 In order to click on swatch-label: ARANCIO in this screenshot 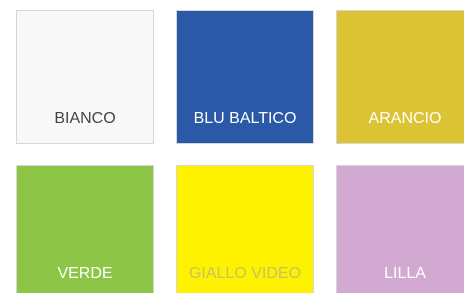, I will do `click(405, 118)`.